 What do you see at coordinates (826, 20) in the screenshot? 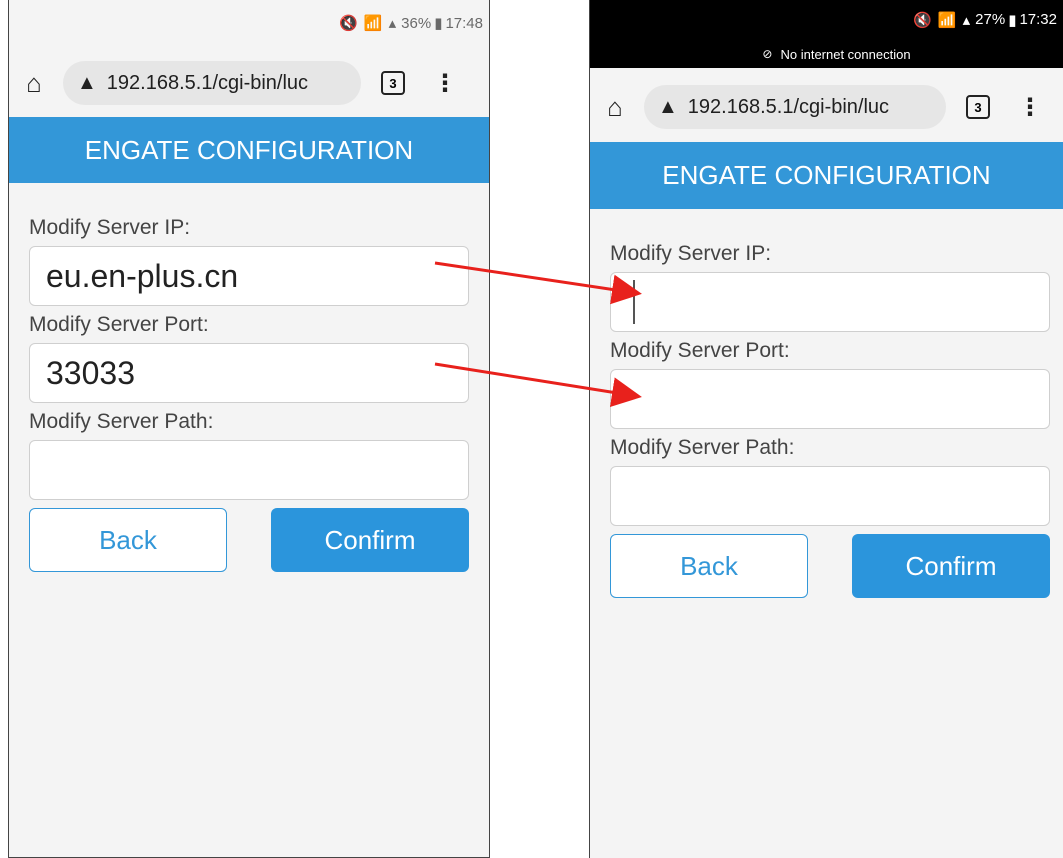
I see `status-bar: 🔇 📶 ▴ 27% ▮ 17:32` at bounding box center [826, 20].